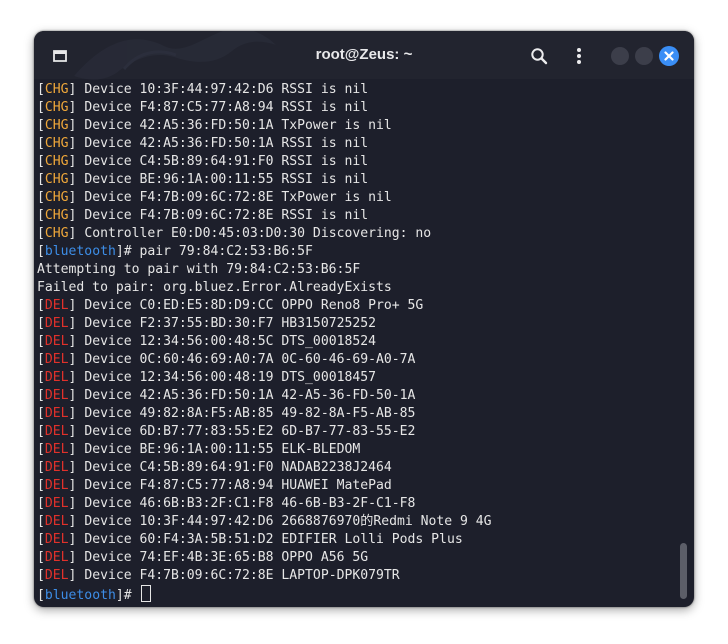 This screenshot has width=728, height=644. I want to click on titlebar: root@Zeus: ~, so click(364, 55).